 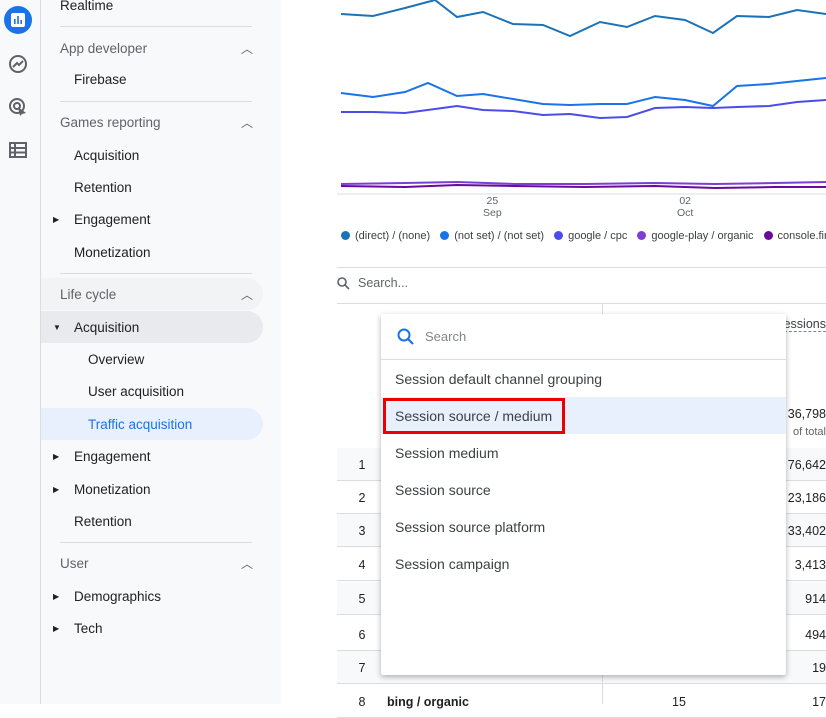 What do you see at coordinates (590, 236) in the screenshot?
I see `legend-item: google / cpc` at bounding box center [590, 236].